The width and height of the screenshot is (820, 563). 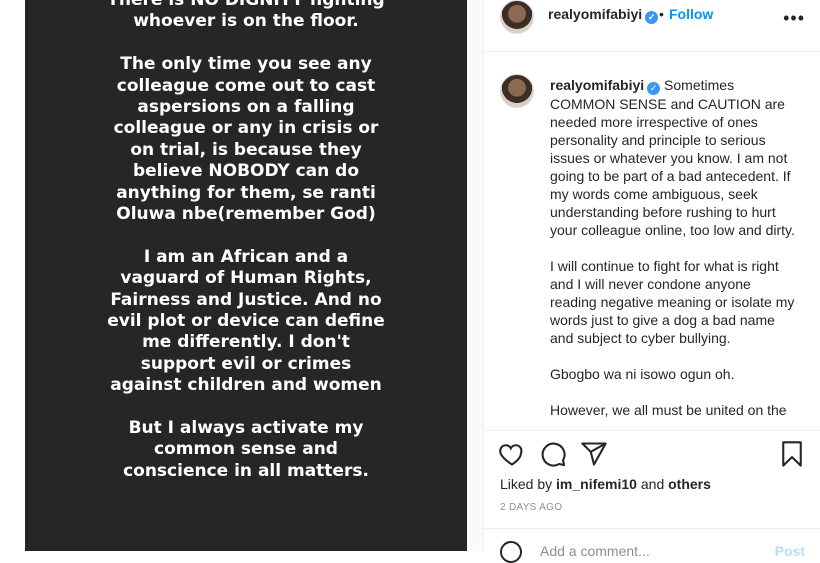 What do you see at coordinates (689, 484) in the screenshot?
I see `liked-by-others: others` at bounding box center [689, 484].